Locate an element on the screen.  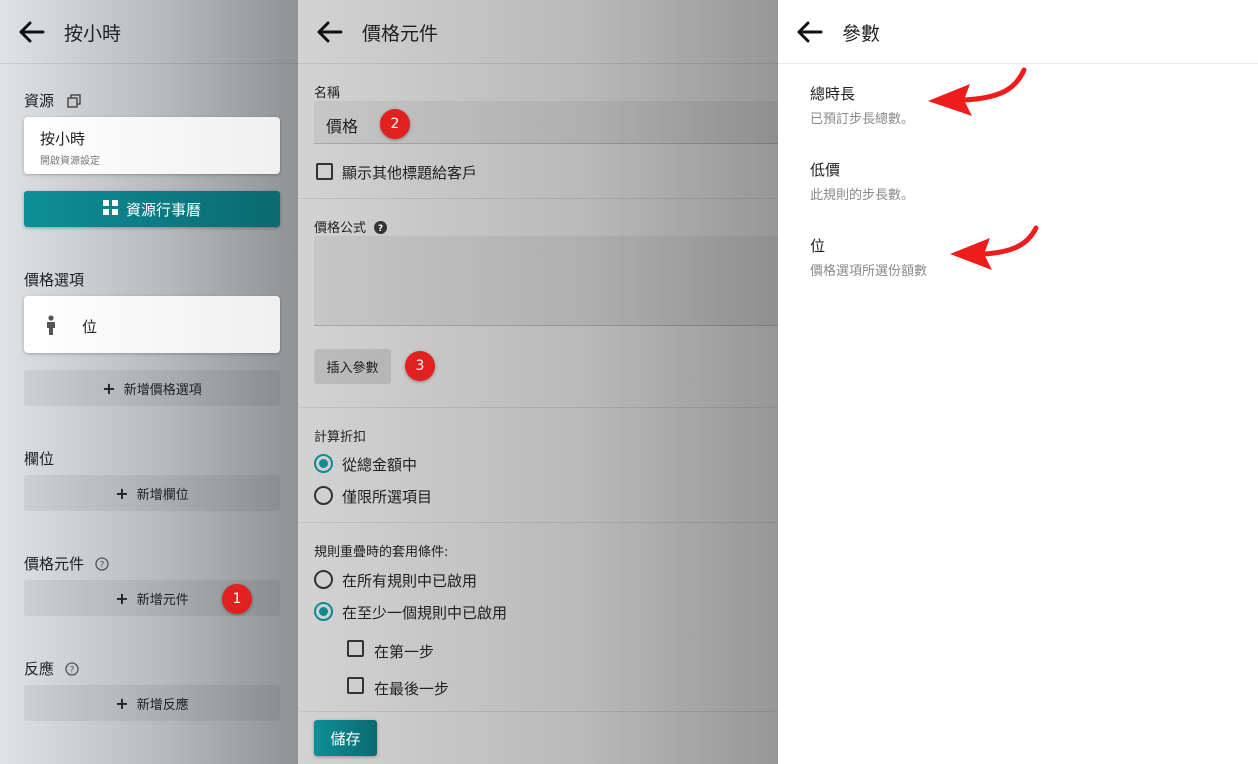
add-component-label: 新增元件 is located at coordinates (162, 600).